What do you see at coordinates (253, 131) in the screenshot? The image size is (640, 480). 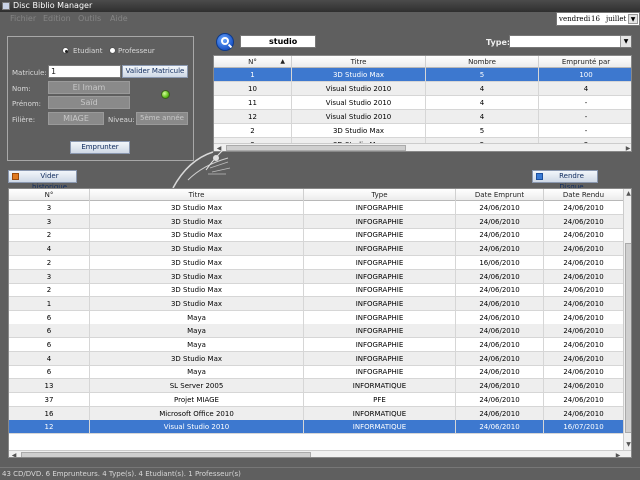 I see `table-cell: 2` at bounding box center [253, 131].